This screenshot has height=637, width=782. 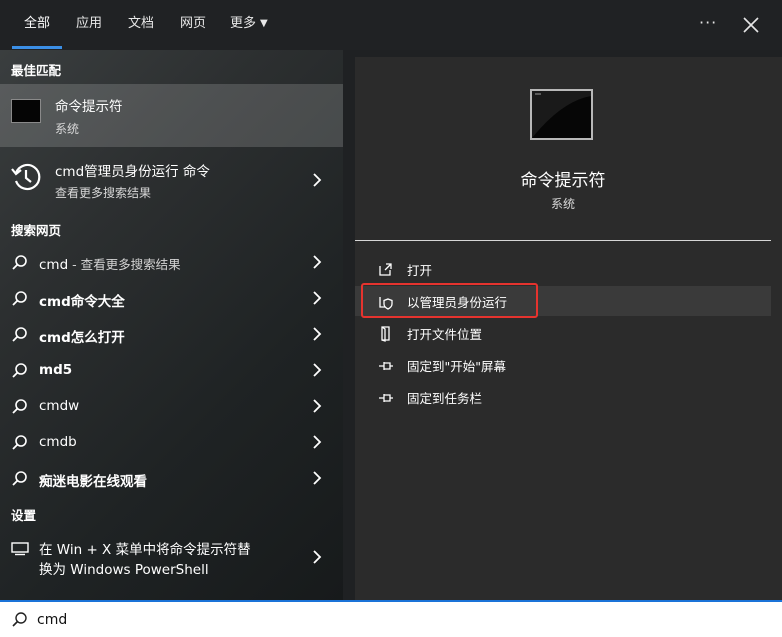 I want to click on history-icon, so click(x=26, y=177).